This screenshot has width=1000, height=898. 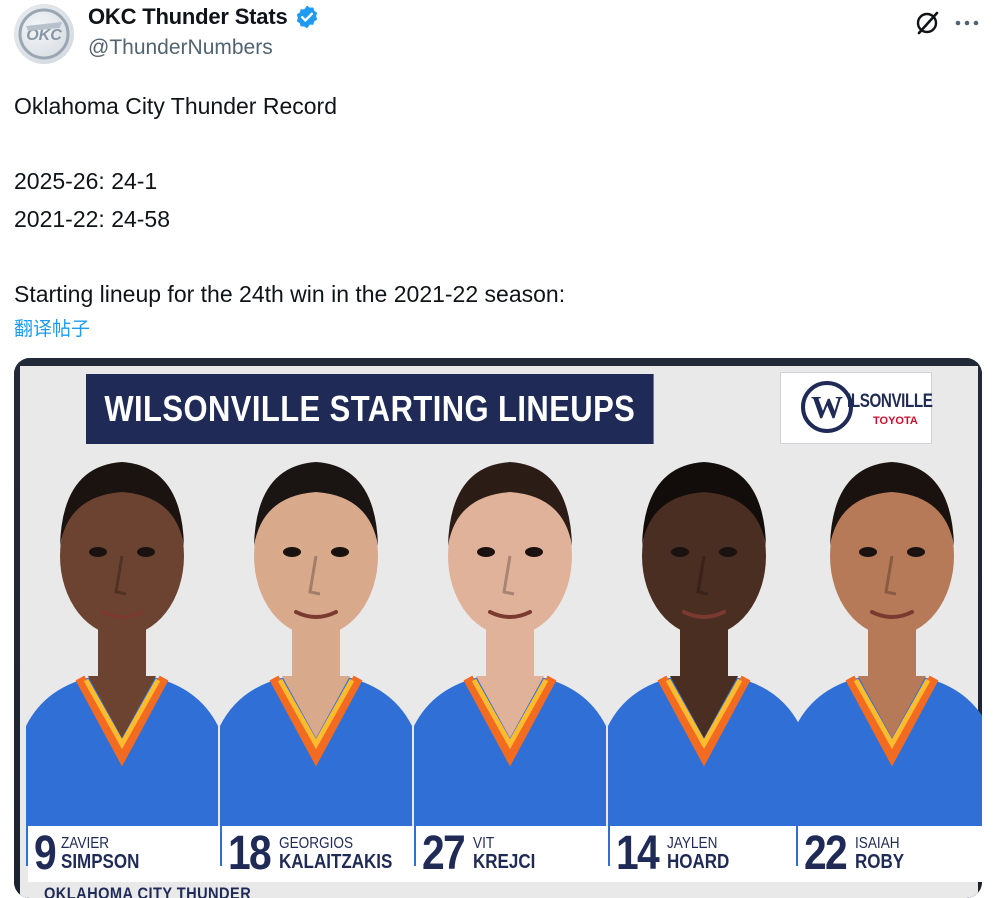 I want to click on post-line: Oklahoma City Thunder Record, so click(x=175, y=106).